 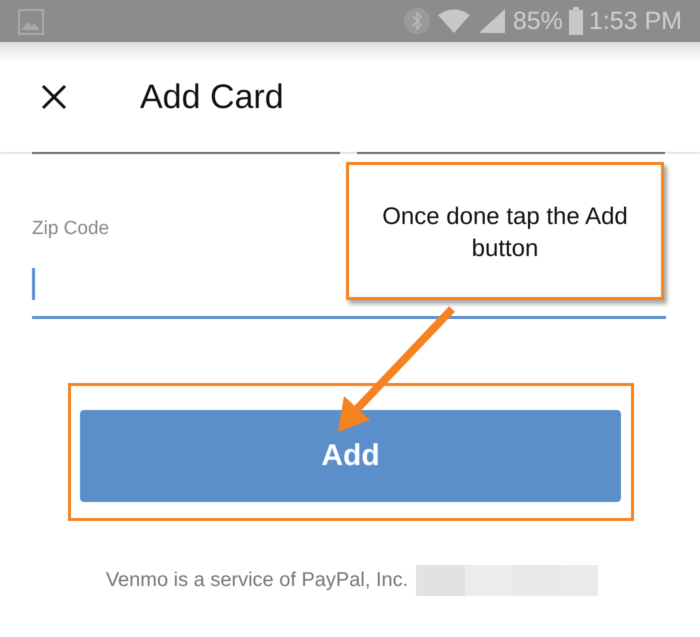 What do you see at coordinates (257, 580) in the screenshot?
I see `footer-text: Venmo is a service of PayPal, Inc.` at bounding box center [257, 580].